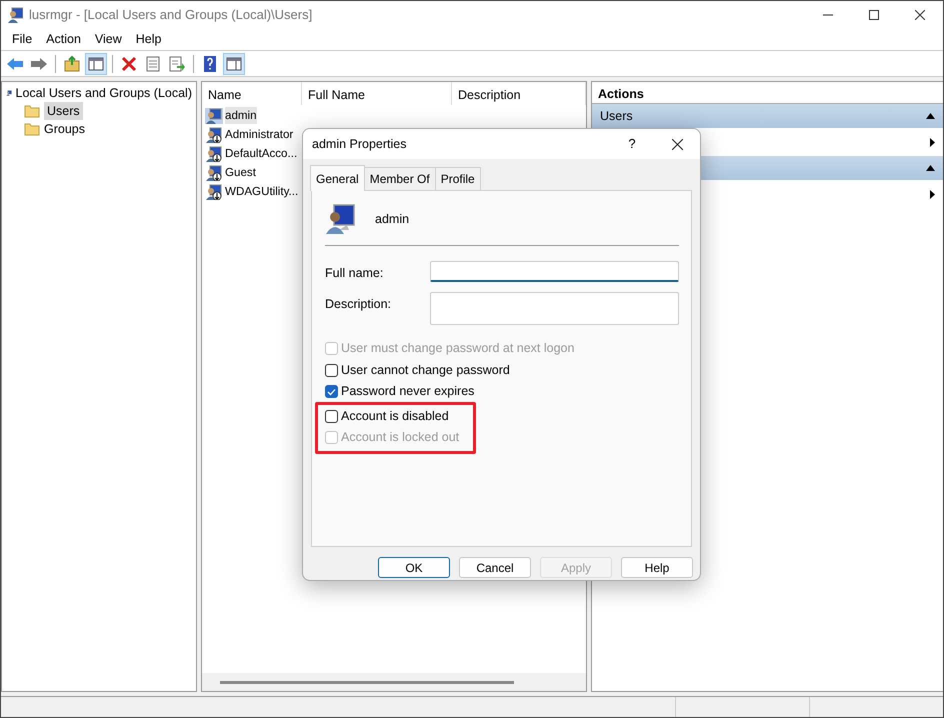  What do you see at coordinates (616, 116) in the screenshot?
I see `section-title: Users` at bounding box center [616, 116].